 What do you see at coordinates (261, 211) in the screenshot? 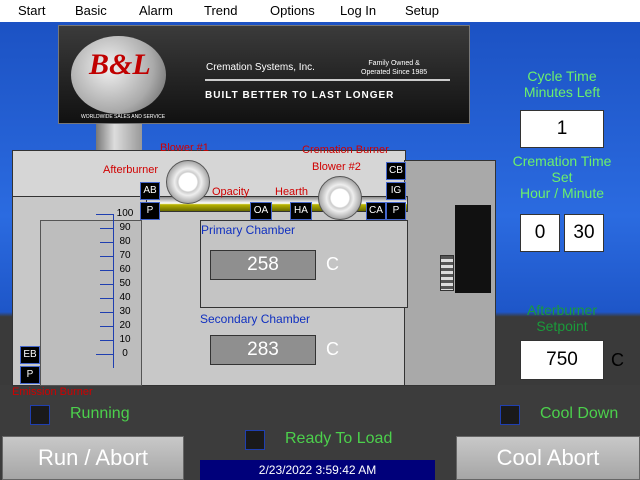
I see `opacity-alarm-tag: OA` at bounding box center [261, 211].